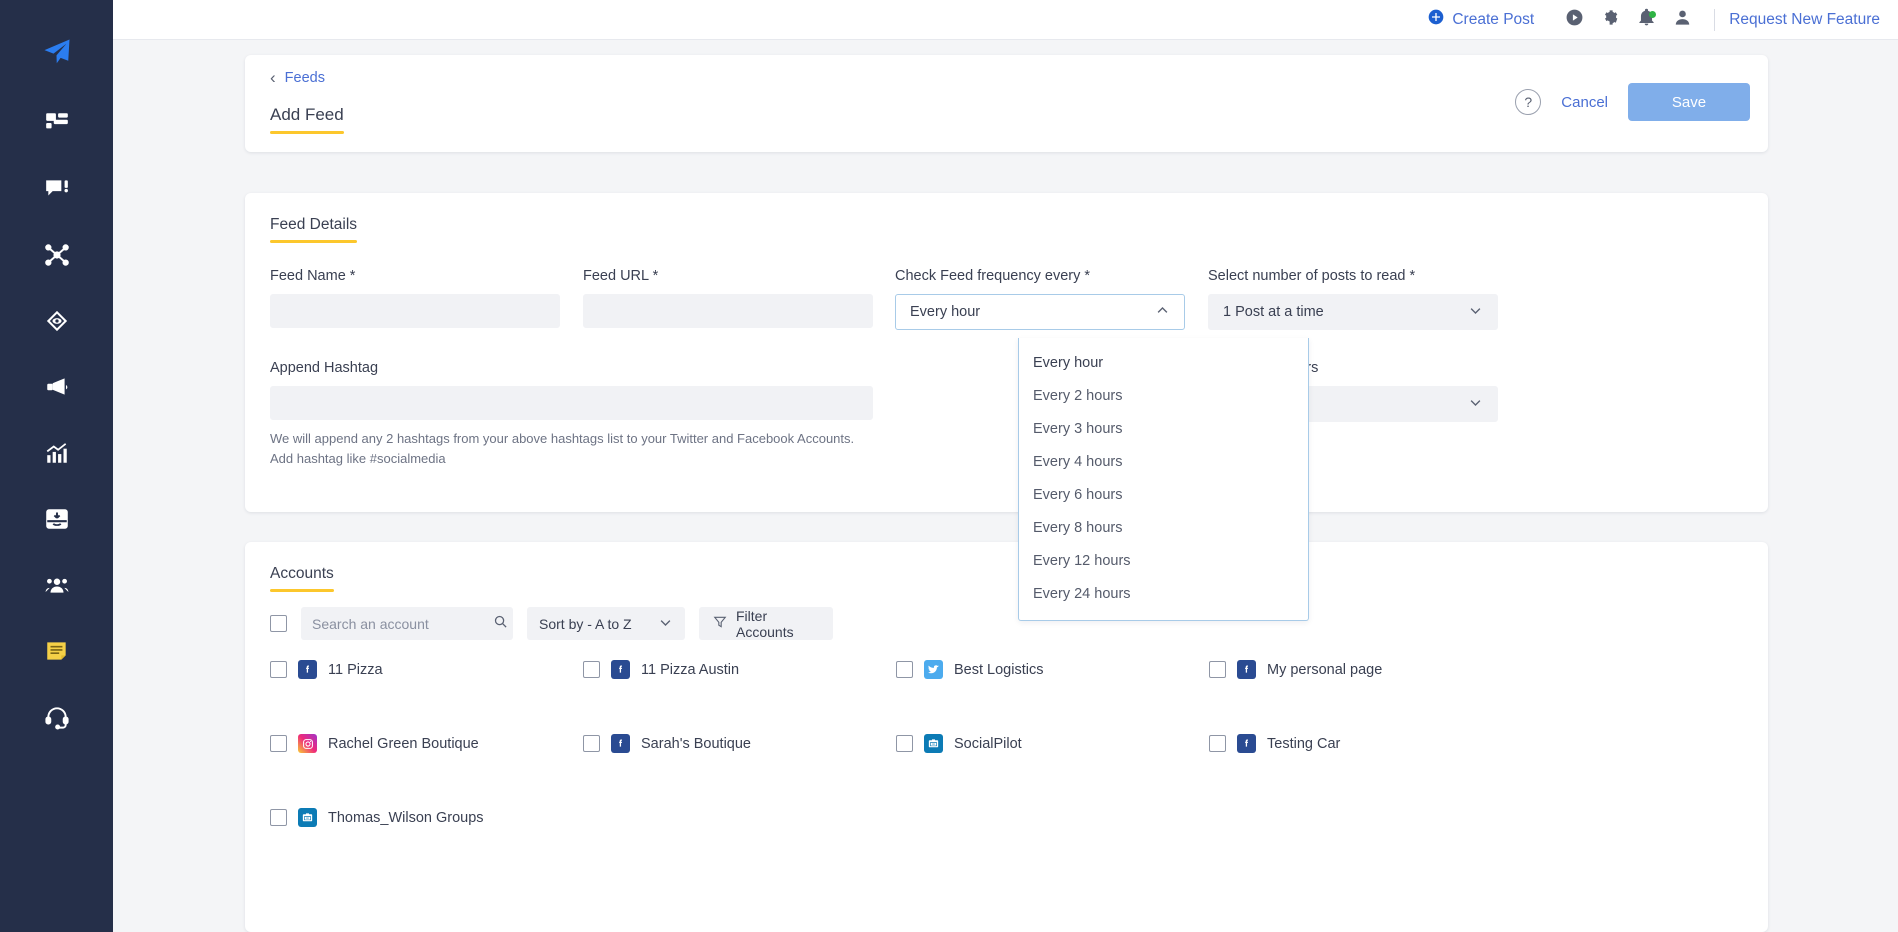 The height and width of the screenshot is (932, 1898). Describe the element at coordinates (1163, 462) in the screenshot. I see `frequency-option: Every 4 hours` at that location.